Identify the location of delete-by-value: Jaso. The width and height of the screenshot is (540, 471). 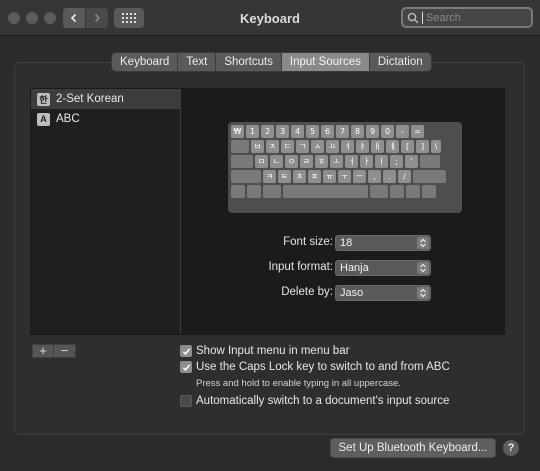
(352, 293).